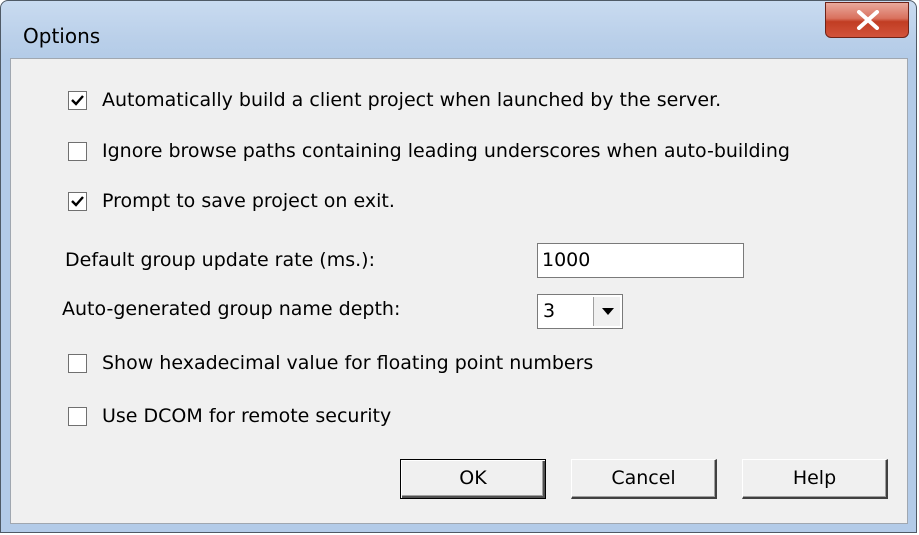 The image size is (919, 535). Describe the element at coordinates (77, 151) in the screenshot. I see `ignore-underscores-checkbox` at that location.